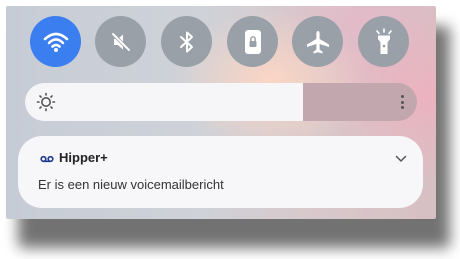 This screenshot has width=460, height=259. Describe the element at coordinates (164, 102) in the screenshot. I see `brightness-level-fill` at that location.